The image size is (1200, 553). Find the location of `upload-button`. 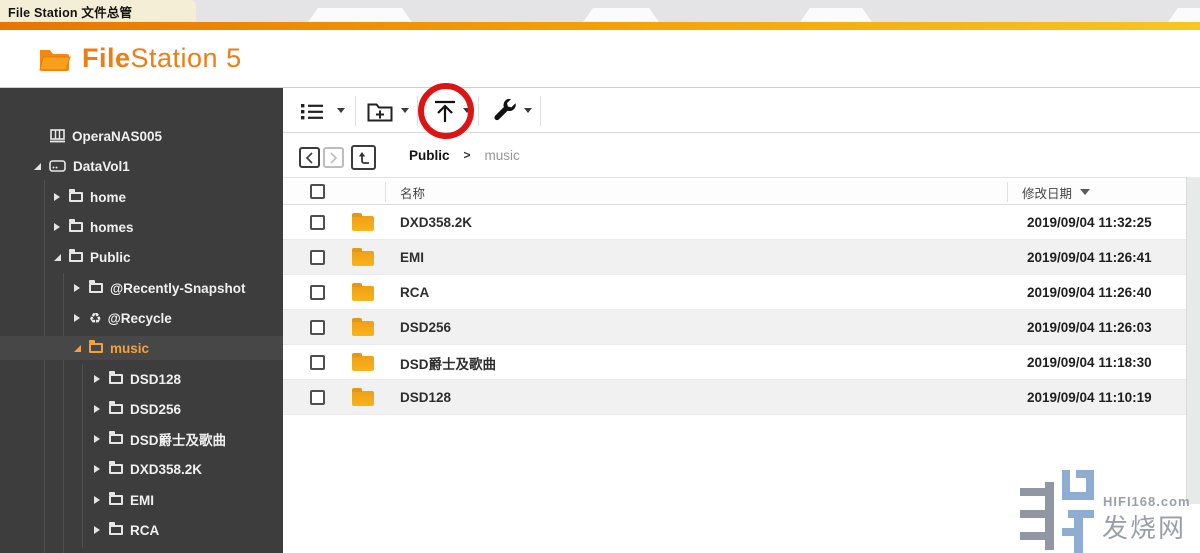

upload-button is located at coordinates (445, 111).